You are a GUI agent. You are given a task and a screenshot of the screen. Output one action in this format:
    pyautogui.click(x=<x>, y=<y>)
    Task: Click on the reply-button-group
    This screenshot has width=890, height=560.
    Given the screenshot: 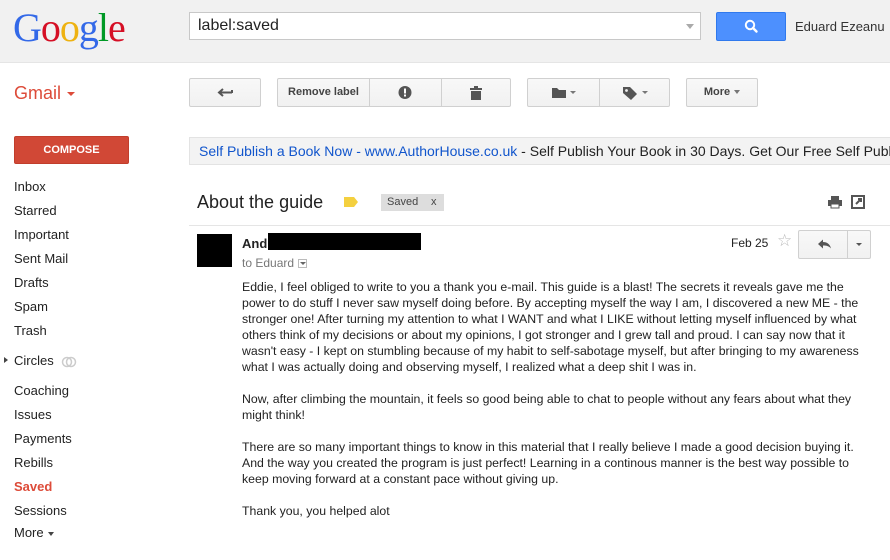 What is the action you would take?
    pyautogui.click(x=834, y=244)
    